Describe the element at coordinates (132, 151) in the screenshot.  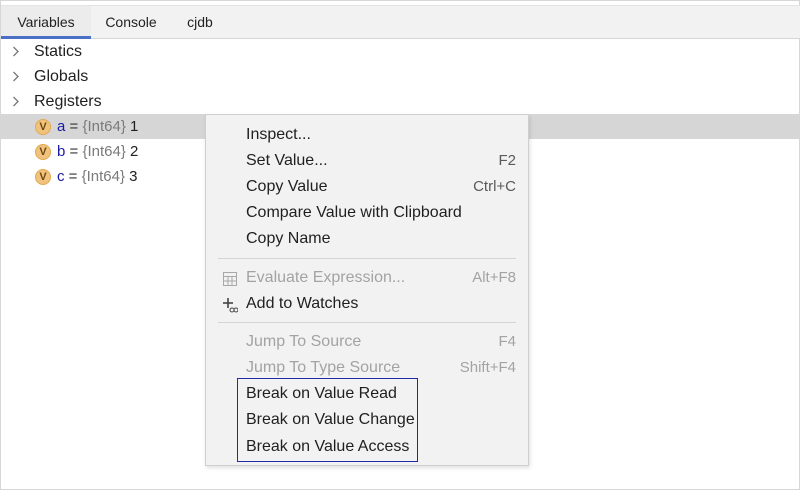
I see `variable-value: 2` at that location.